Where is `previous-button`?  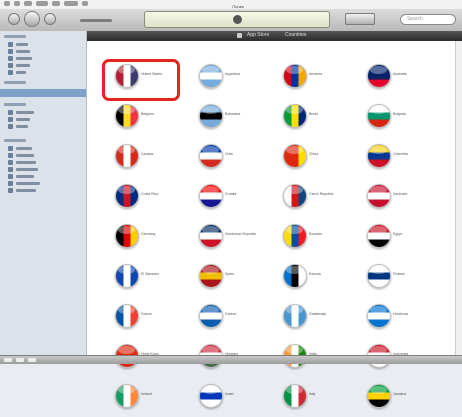 previous-button is located at coordinates (14, 19).